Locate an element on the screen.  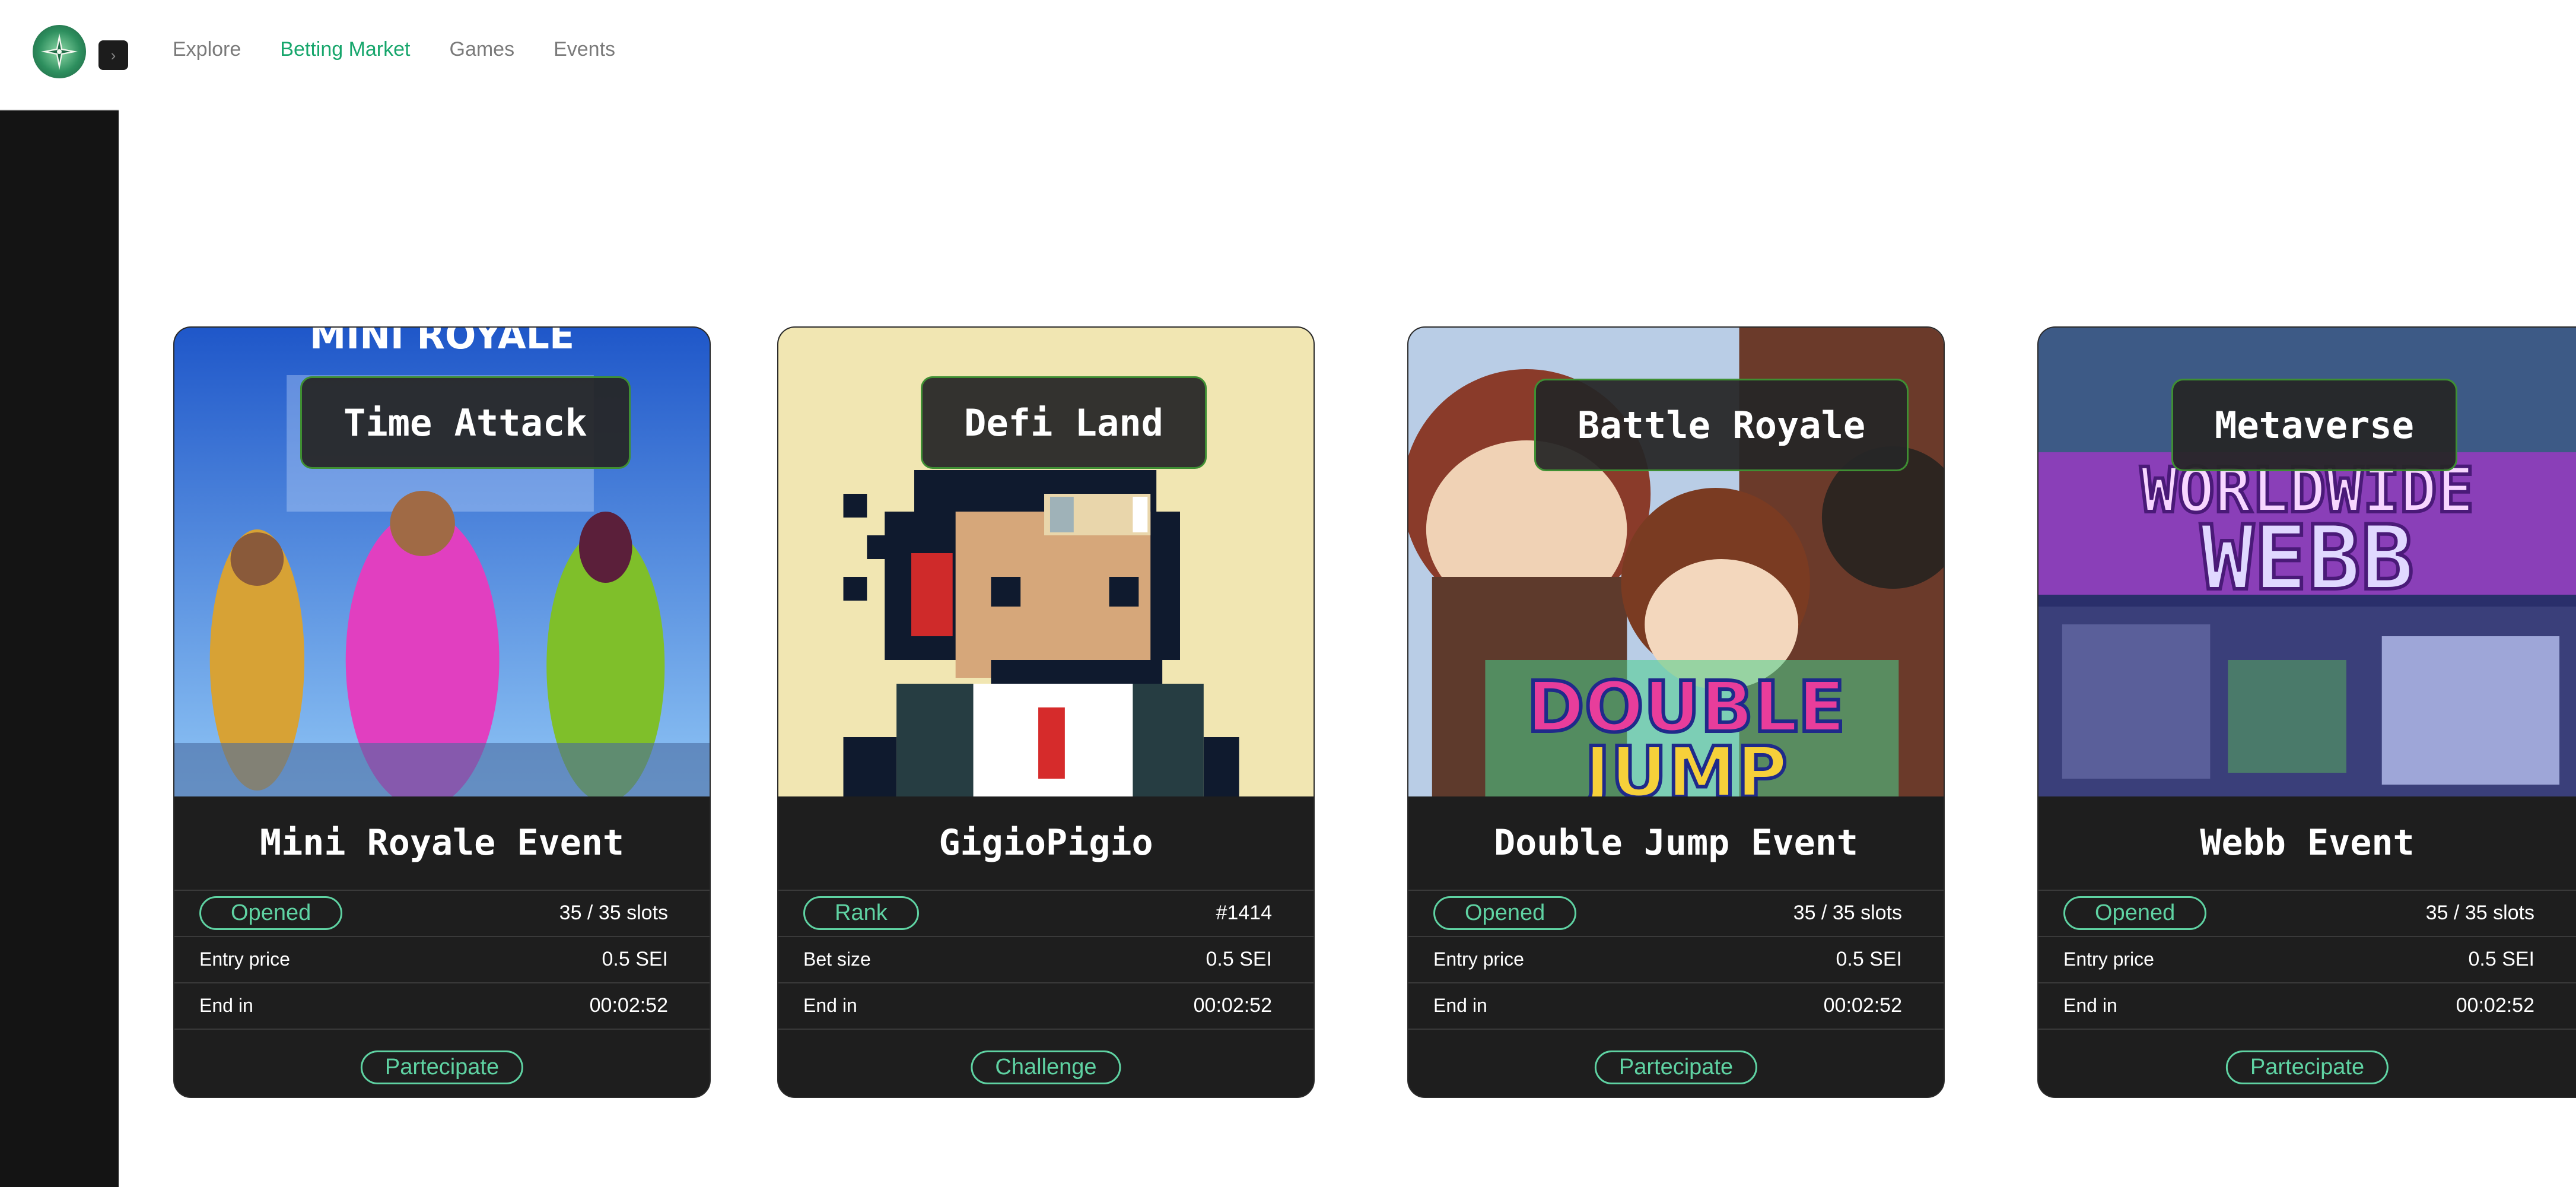
chevron-right-icon: › is located at coordinates (113, 55).